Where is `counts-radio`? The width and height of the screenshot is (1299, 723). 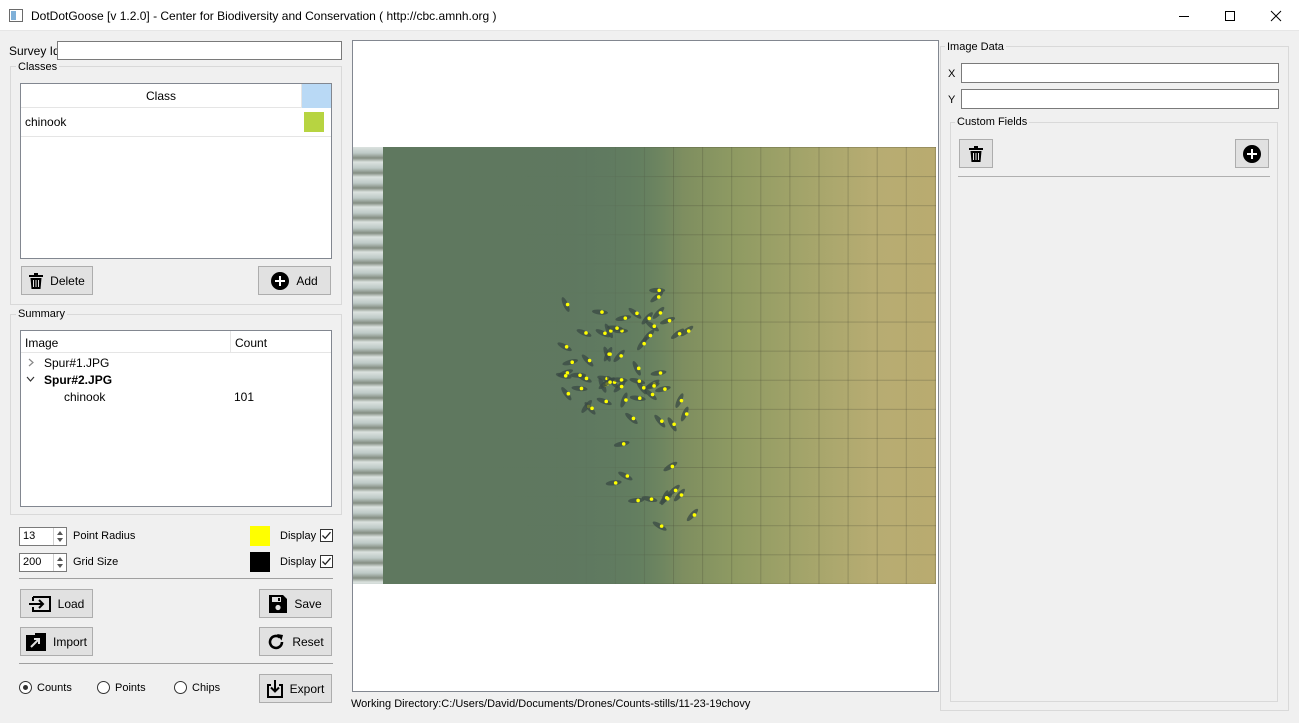
counts-radio is located at coordinates (25, 687).